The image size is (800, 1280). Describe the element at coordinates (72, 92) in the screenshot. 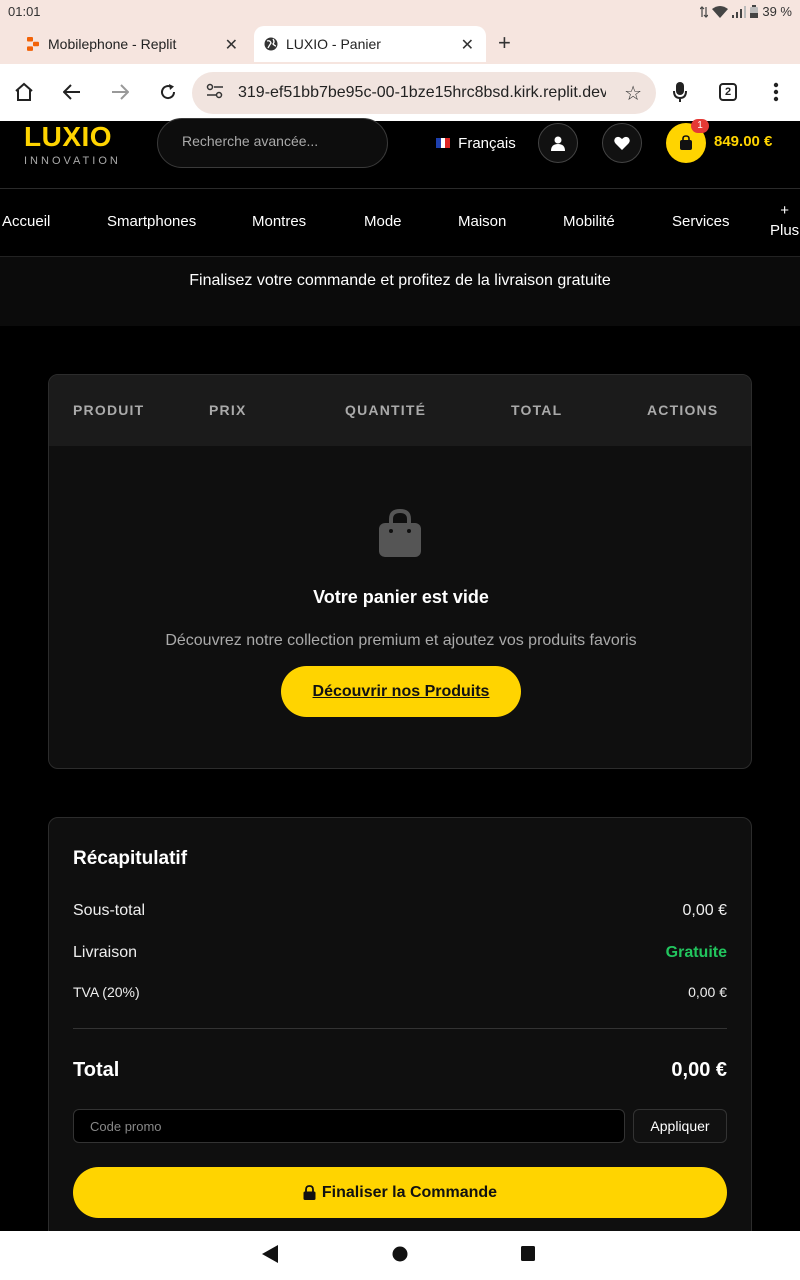

I see `back-icon` at that location.